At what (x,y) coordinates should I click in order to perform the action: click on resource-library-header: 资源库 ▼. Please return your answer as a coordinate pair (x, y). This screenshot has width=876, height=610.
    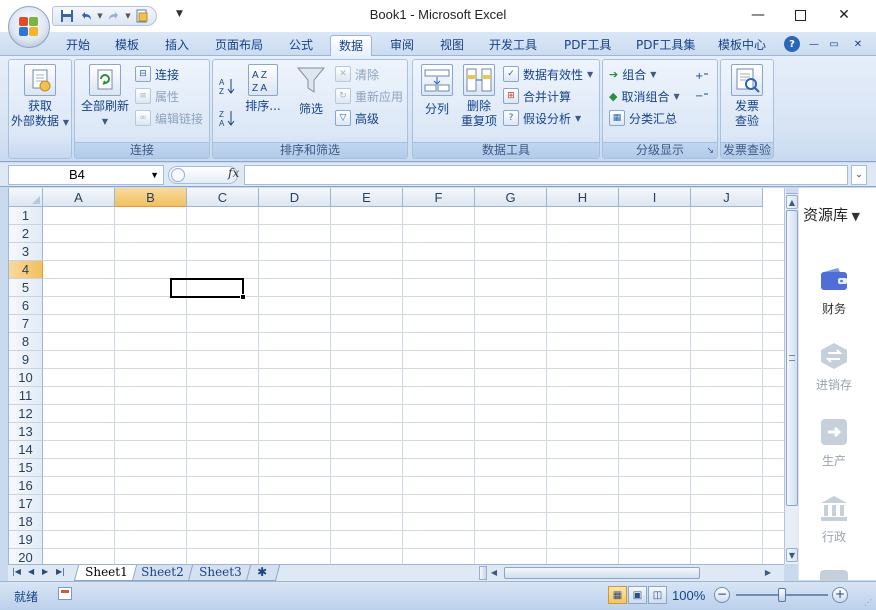
    Looking at the image, I should click on (831, 214).